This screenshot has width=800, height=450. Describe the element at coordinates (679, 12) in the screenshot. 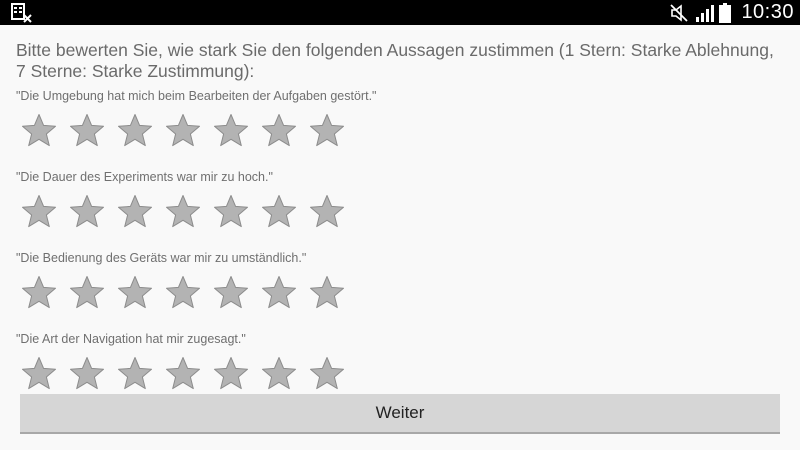

I see `mute-icon` at that location.